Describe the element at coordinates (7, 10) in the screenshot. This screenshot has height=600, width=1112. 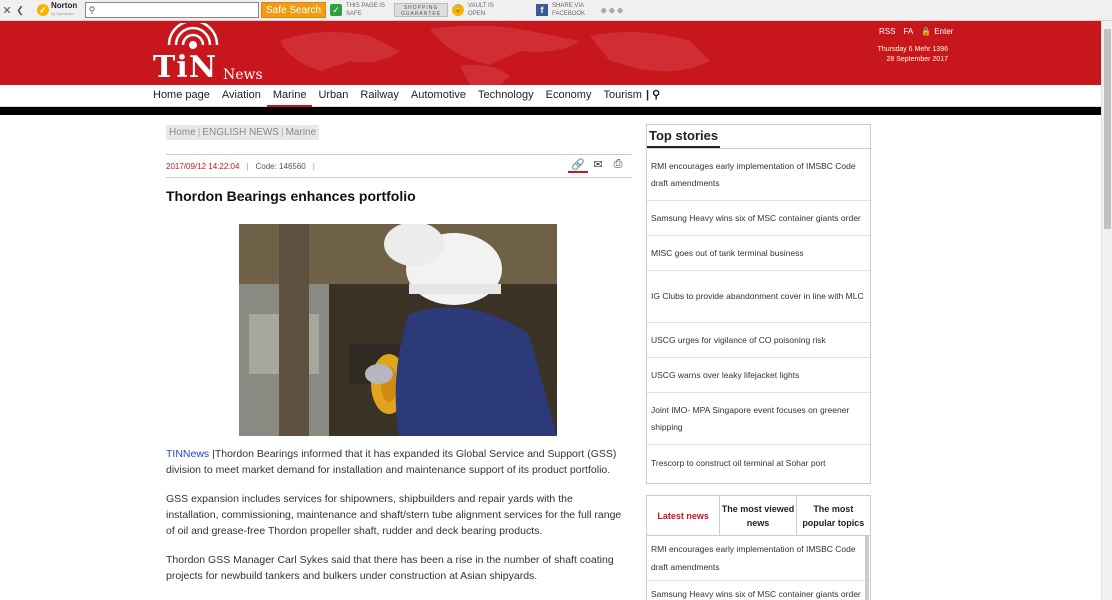
I see `close-toolbar-icon: ✕` at that location.